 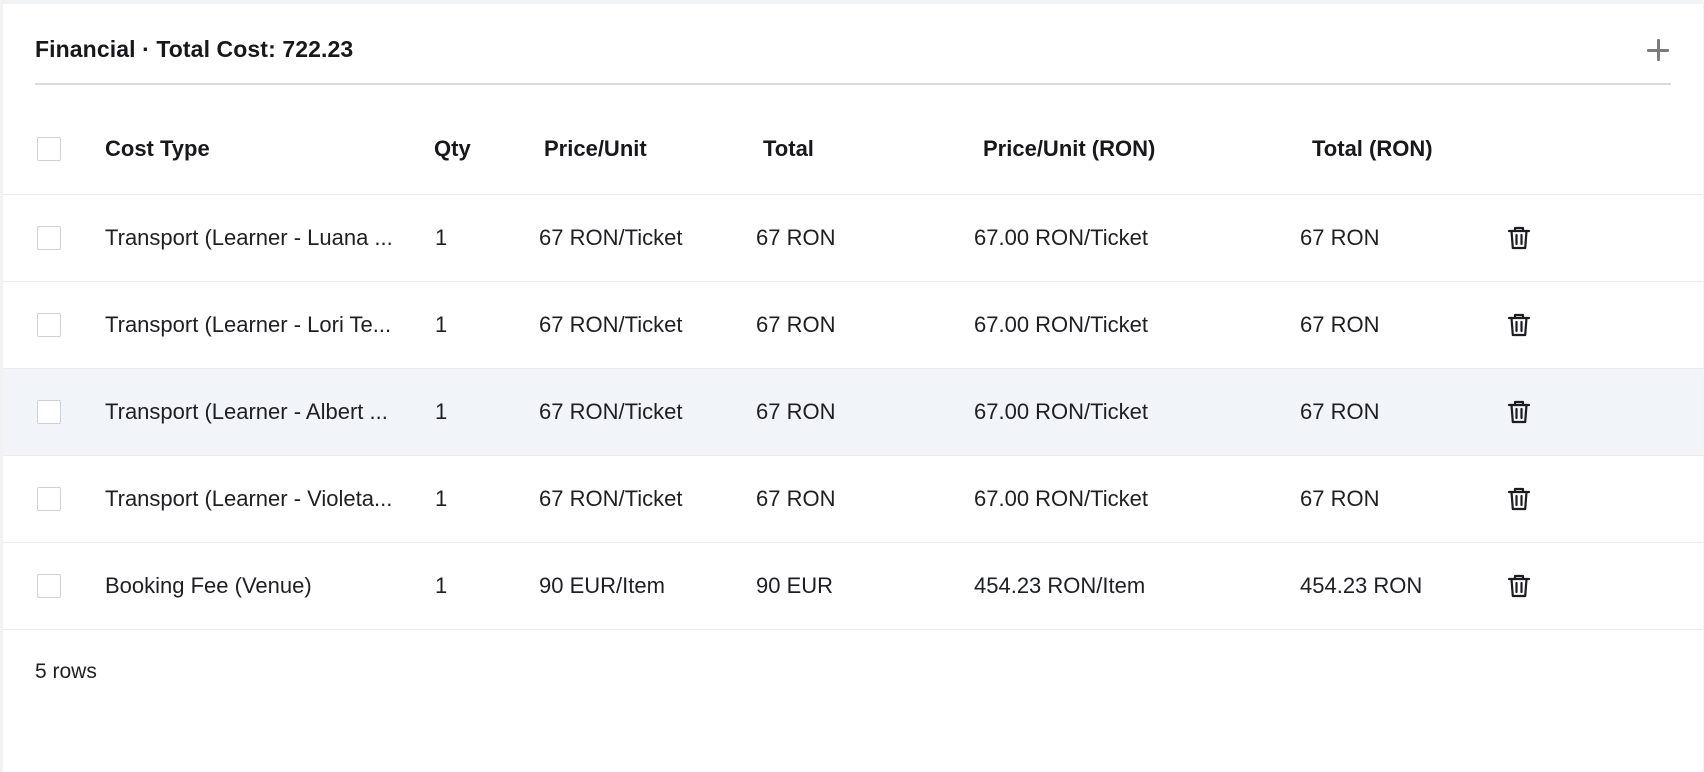 I want to click on cell-cost-type: Booking Fee (Venue), so click(x=208, y=585).